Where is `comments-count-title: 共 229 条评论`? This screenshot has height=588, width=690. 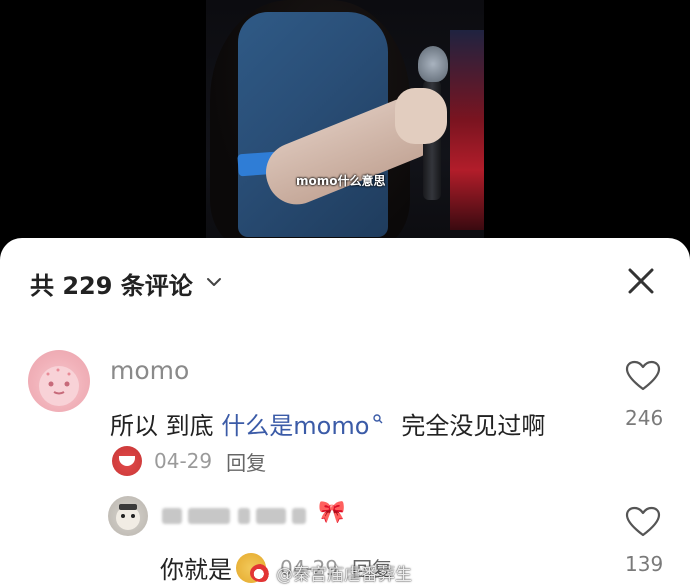 comments-count-title: 共 229 条评论 is located at coordinates (111, 283).